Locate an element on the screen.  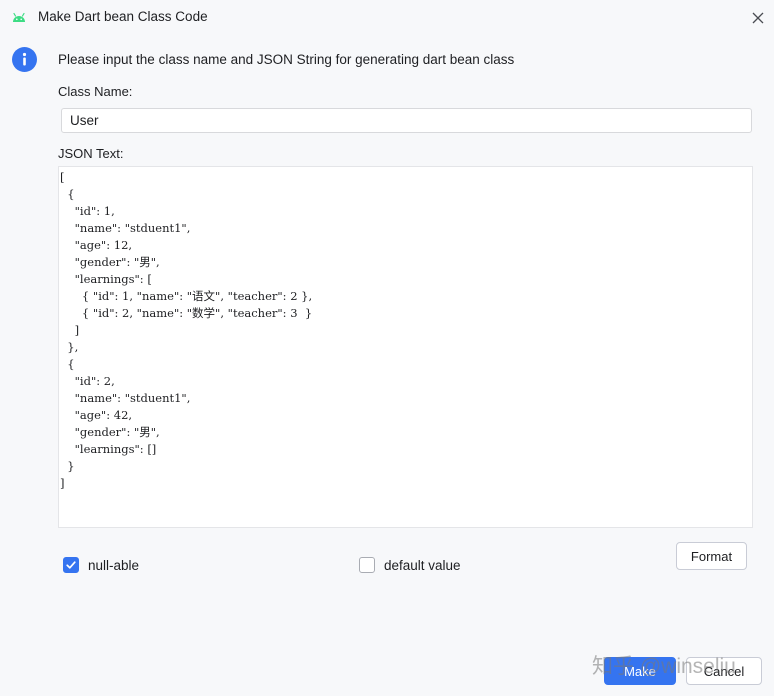
dialog-title: Make Dart bean Class Code is located at coordinates (123, 16).